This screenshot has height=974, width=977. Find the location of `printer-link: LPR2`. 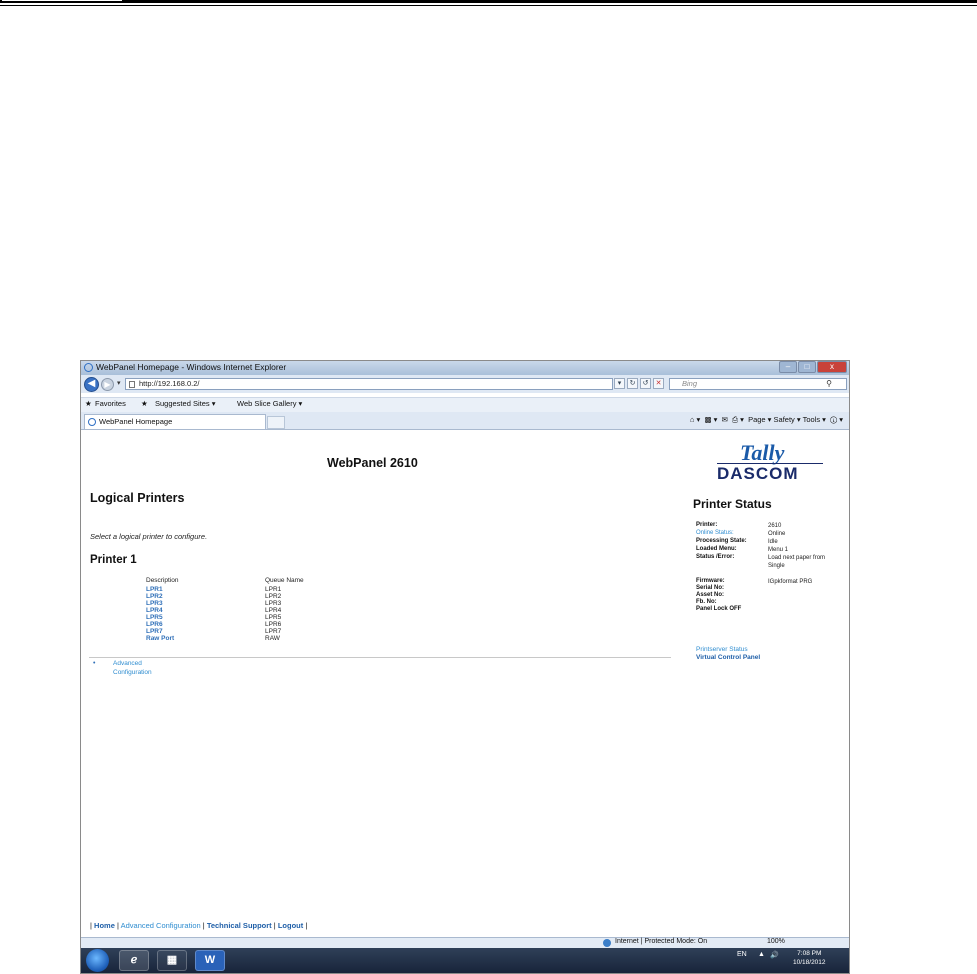

printer-link: LPR2 is located at coordinates (154, 596).